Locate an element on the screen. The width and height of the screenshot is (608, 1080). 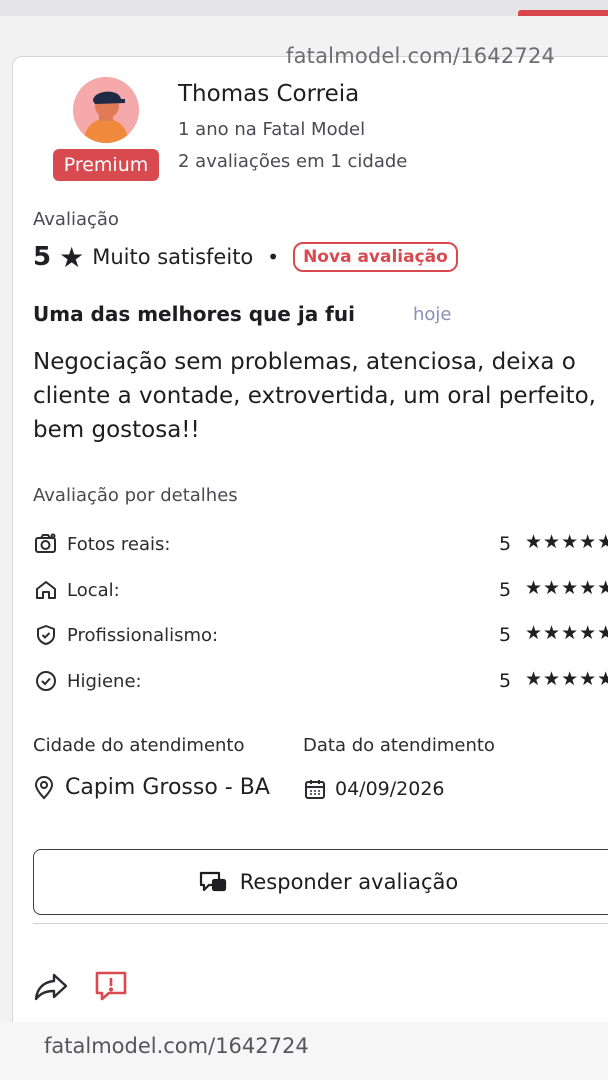
detail-label: Fotos reais: is located at coordinates (119, 544).